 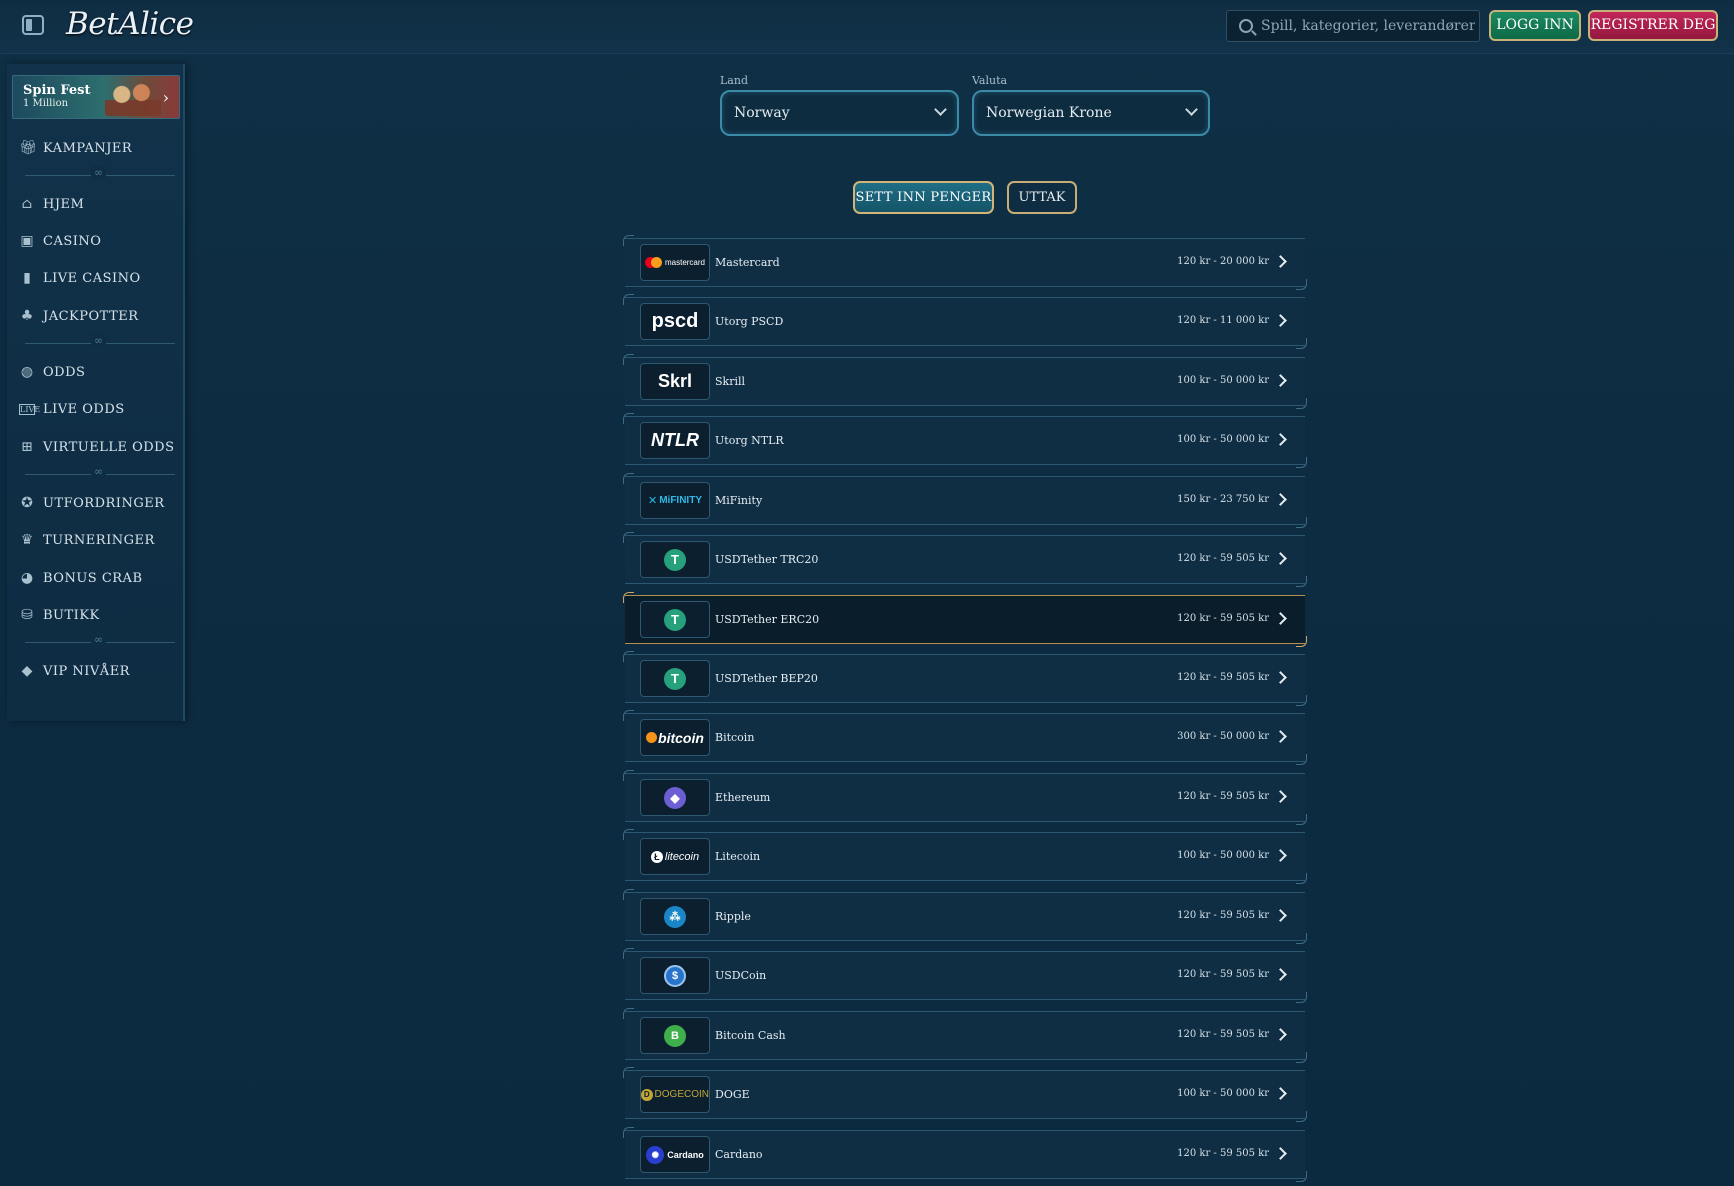 What do you see at coordinates (675, 975) in the screenshot?
I see `usdc-logo: $` at bounding box center [675, 975].